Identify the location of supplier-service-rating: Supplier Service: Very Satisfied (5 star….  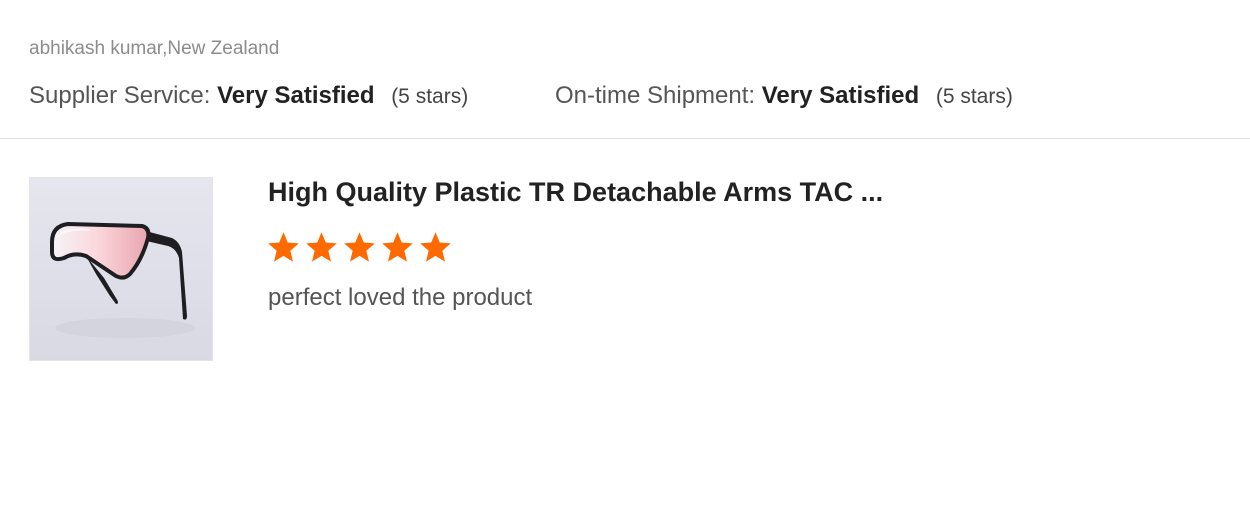
(248, 96).